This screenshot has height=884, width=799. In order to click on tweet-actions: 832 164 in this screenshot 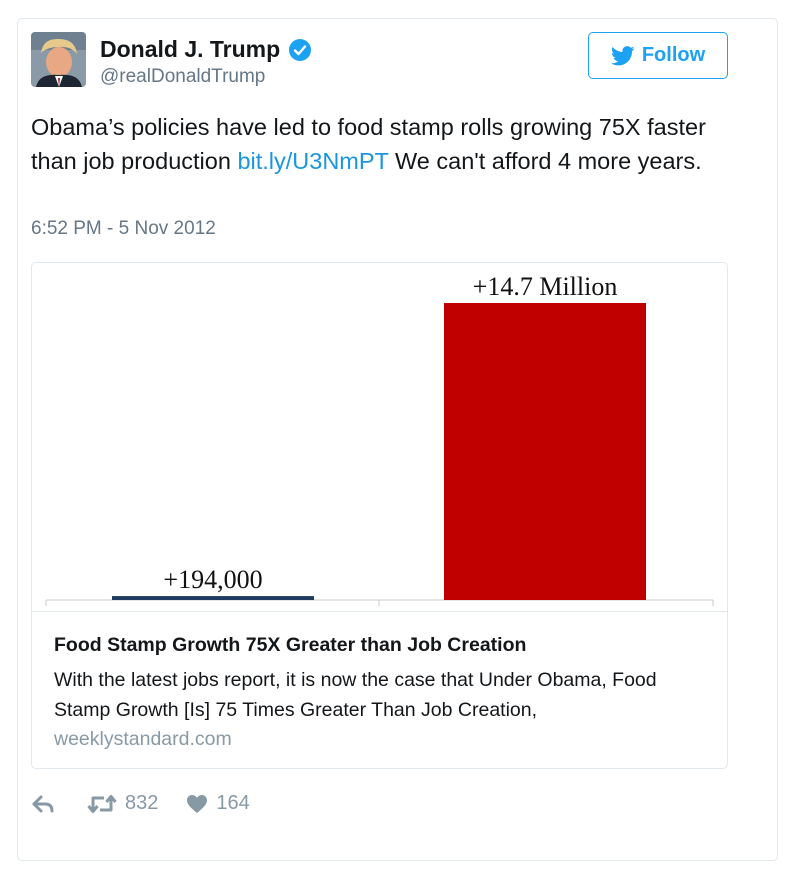, I will do `click(140, 803)`.